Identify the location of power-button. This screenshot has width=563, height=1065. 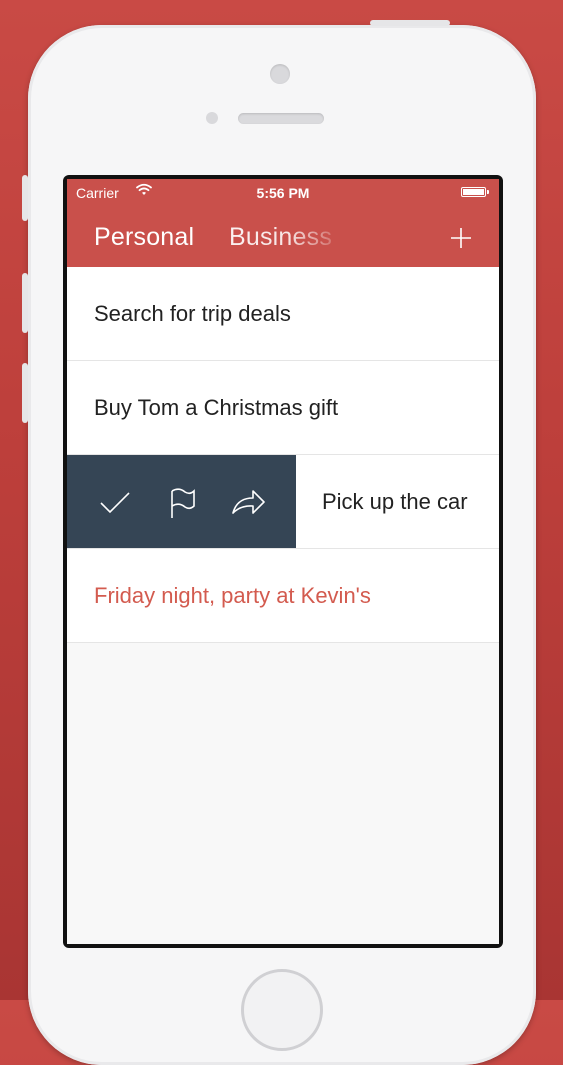
(410, 23).